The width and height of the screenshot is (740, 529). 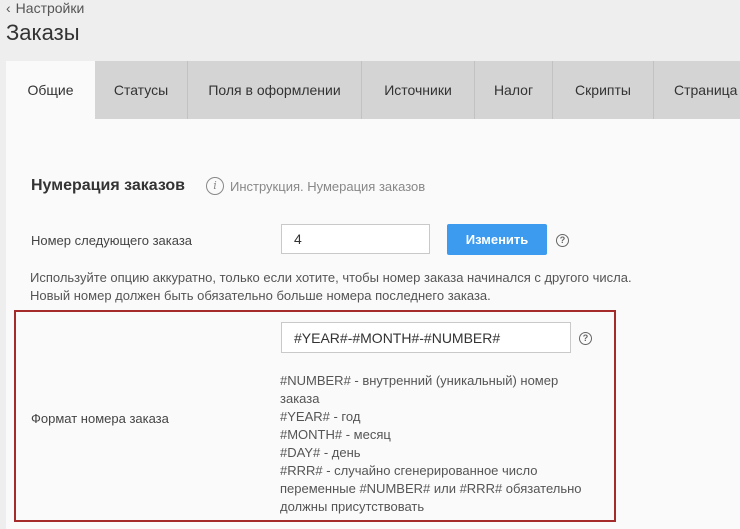 What do you see at coordinates (328, 186) in the screenshot?
I see `instruction-link-label: Инструкция. Нумерация заказов` at bounding box center [328, 186].